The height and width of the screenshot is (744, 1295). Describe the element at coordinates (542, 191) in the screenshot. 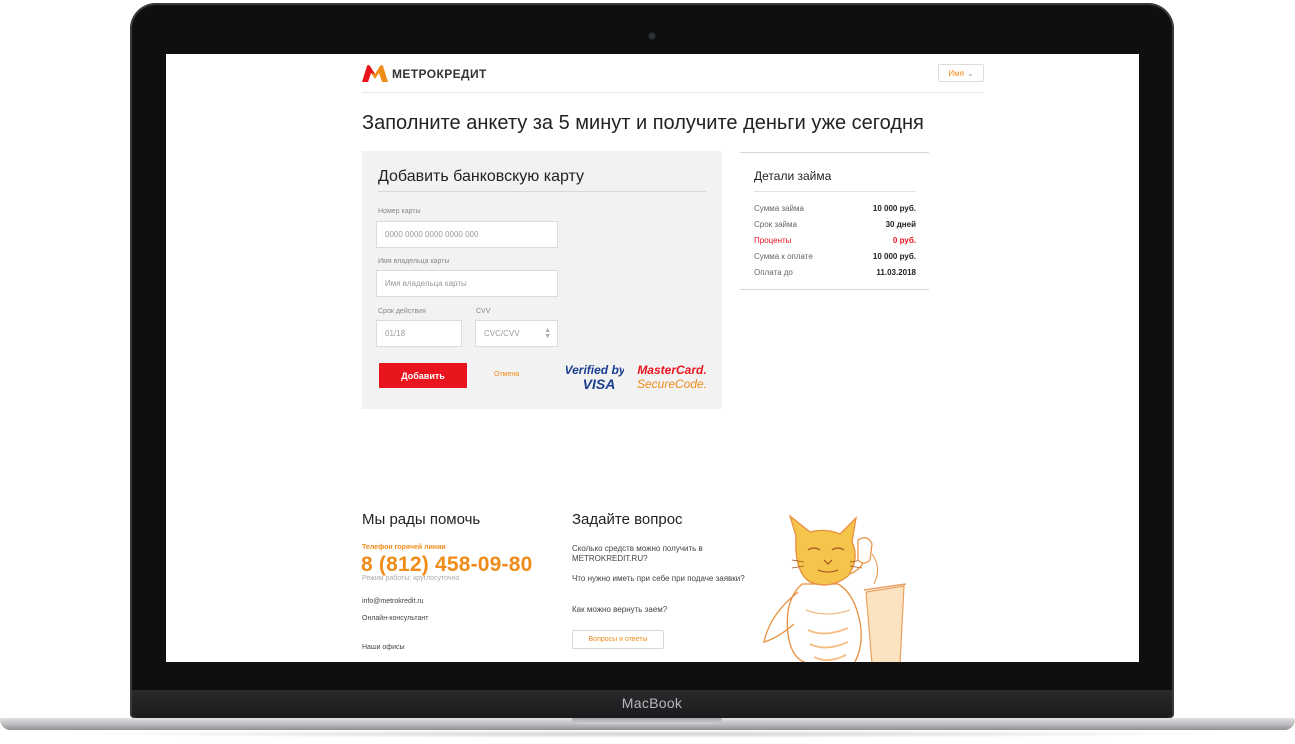

I see `card-form-divider` at that location.